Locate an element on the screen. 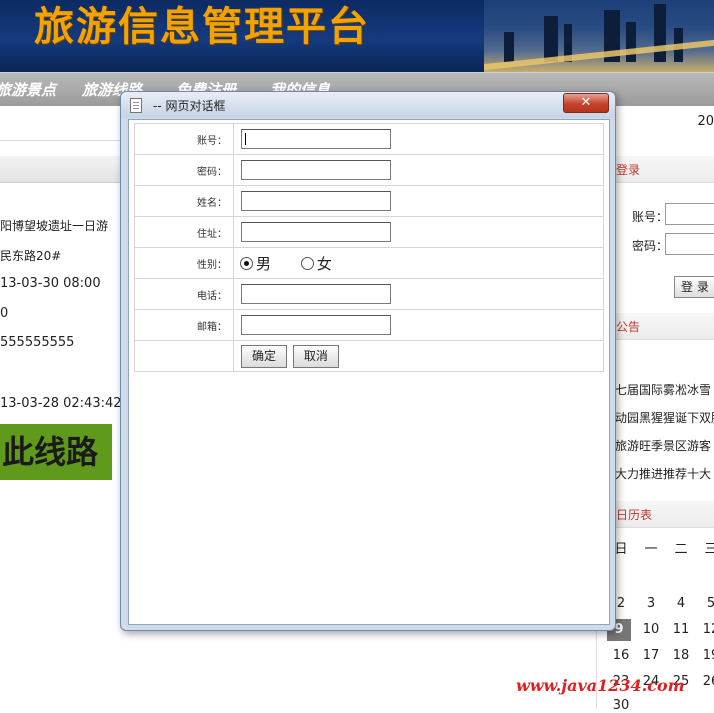 Image resolution: width=714 pixels, height=713 pixels. form-row: 电话： is located at coordinates (369, 294).